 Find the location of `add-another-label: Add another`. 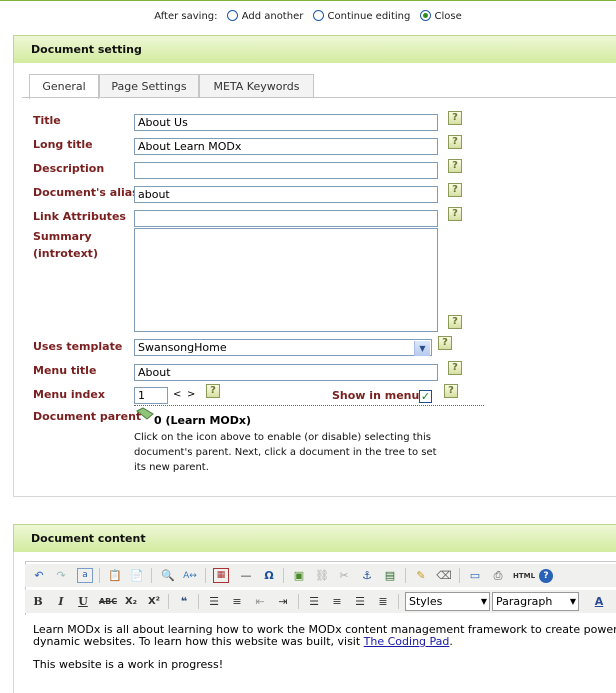

add-another-label: Add another is located at coordinates (273, 16).